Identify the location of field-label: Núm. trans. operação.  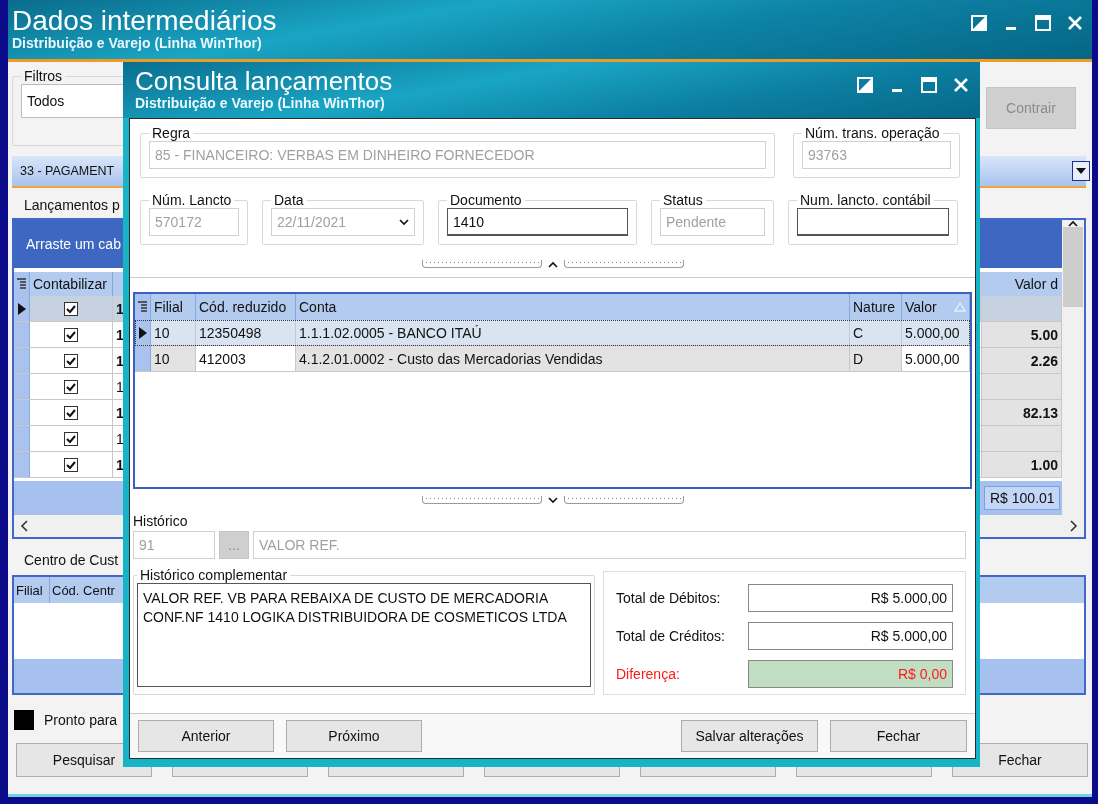
(872, 133).